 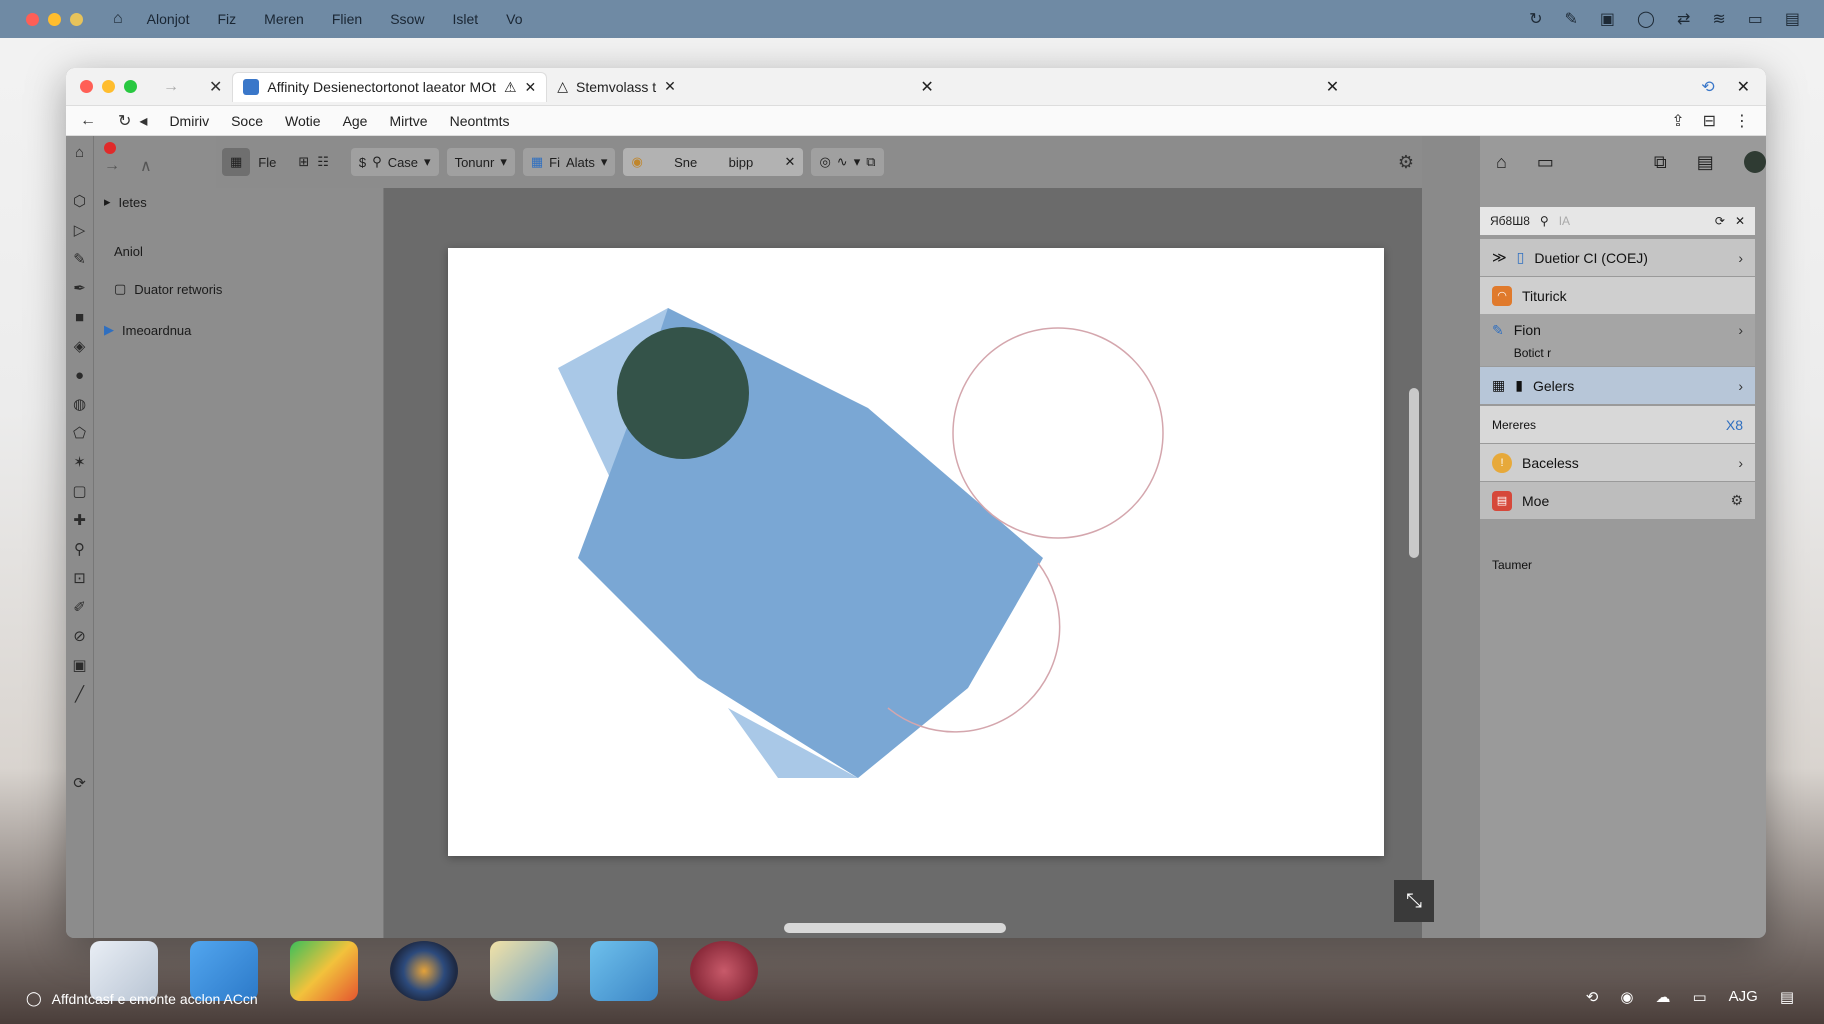 What do you see at coordinates (32, 19) in the screenshot?
I see `close-dot` at bounding box center [32, 19].